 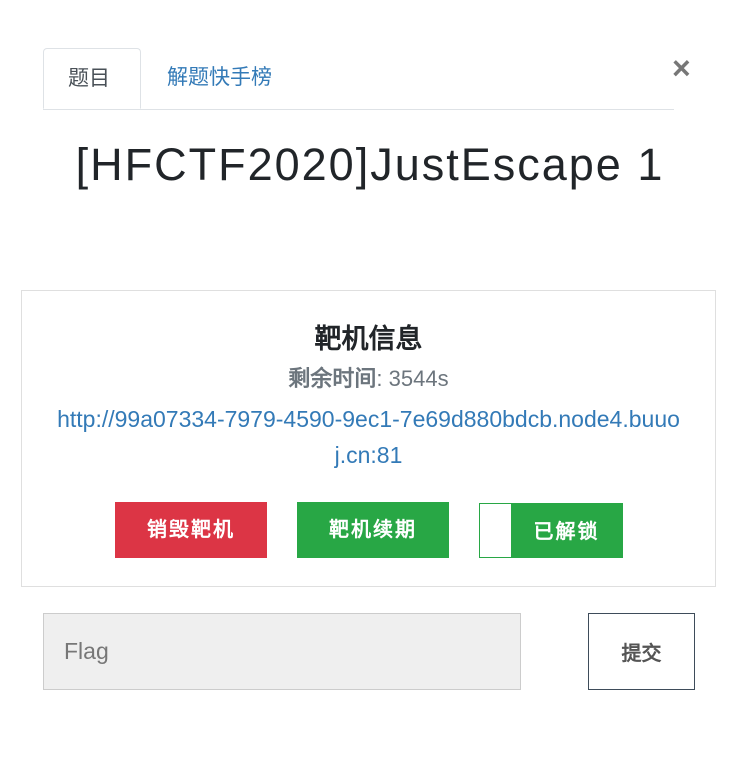 I want to click on tab-solves-leaderboard: 解题快手榜, so click(x=219, y=78).